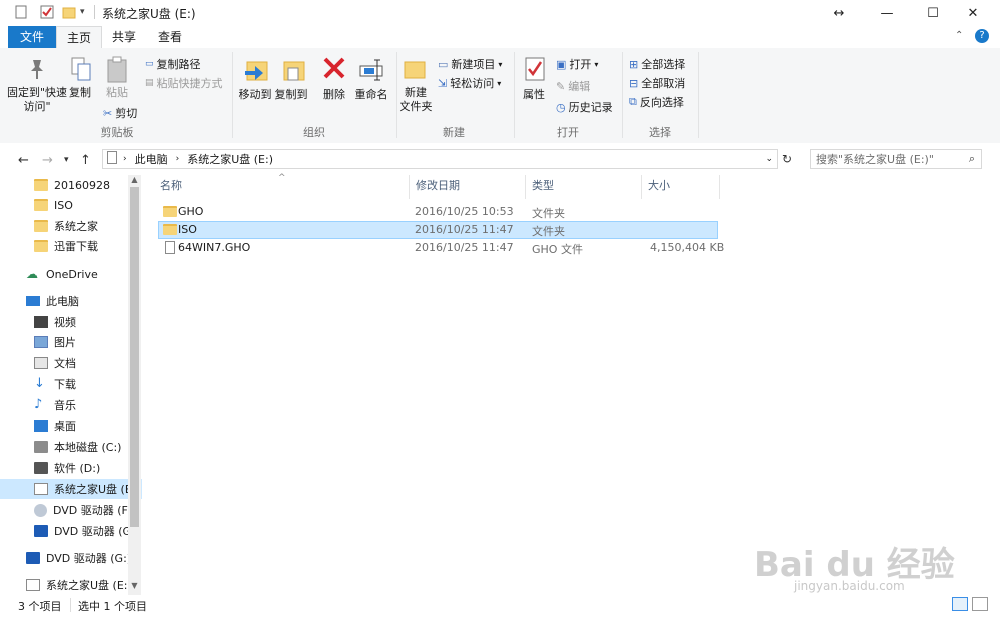  Describe the element at coordinates (657, 83) in the screenshot. I see `select-none-button: ⊟ 全部取消` at that location.